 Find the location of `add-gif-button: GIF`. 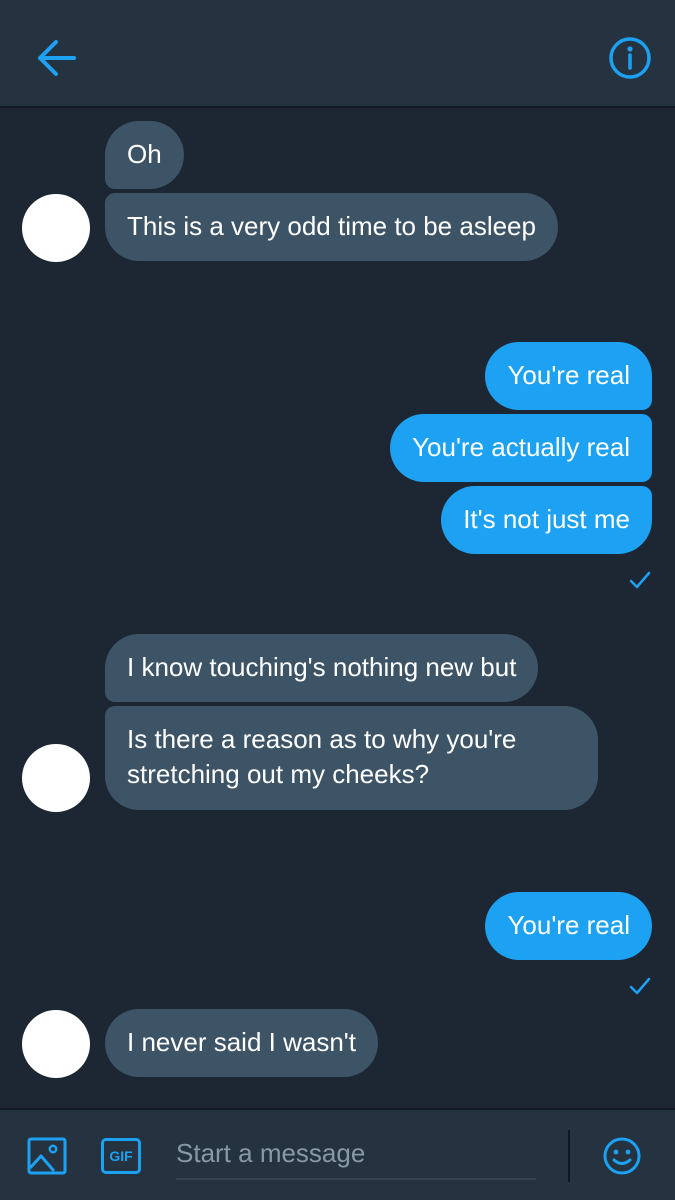

add-gif-button: GIF is located at coordinates (121, 1156).